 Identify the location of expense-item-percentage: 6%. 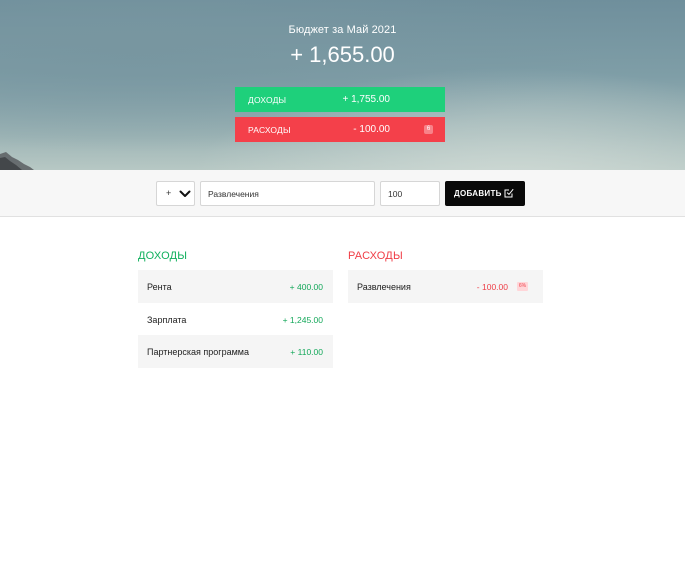
(522, 286).